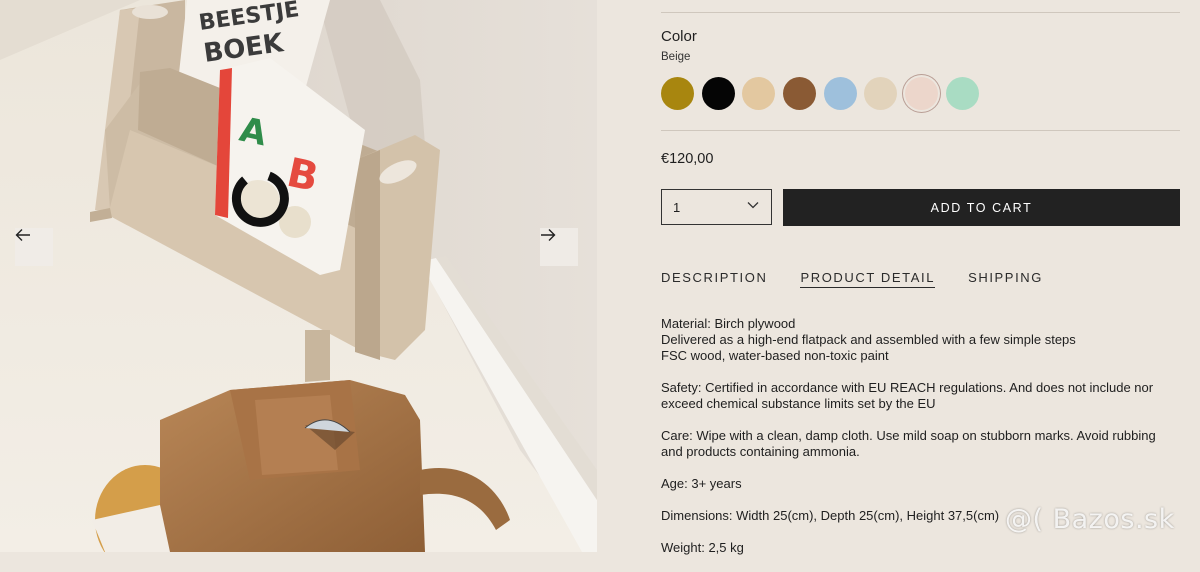 This screenshot has height=572, width=1200. What do you see at coordinates (34, 247) in the screenshot?
I see `previous-image-button` at bounding box center [34, 247].